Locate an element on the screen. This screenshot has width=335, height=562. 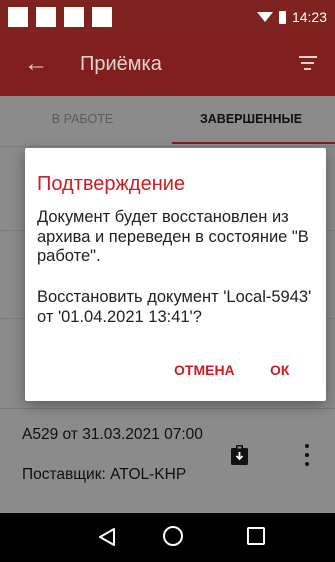
page-title: Приёмка is located at coordinates (121, 64).